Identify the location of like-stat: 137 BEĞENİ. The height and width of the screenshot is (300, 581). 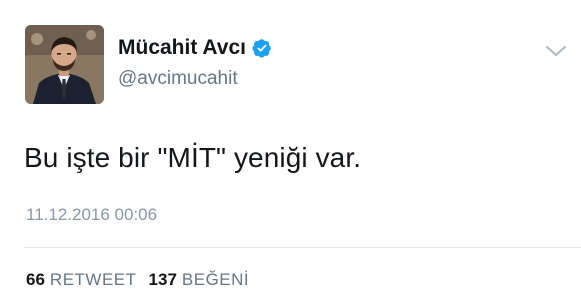
(199, 280).